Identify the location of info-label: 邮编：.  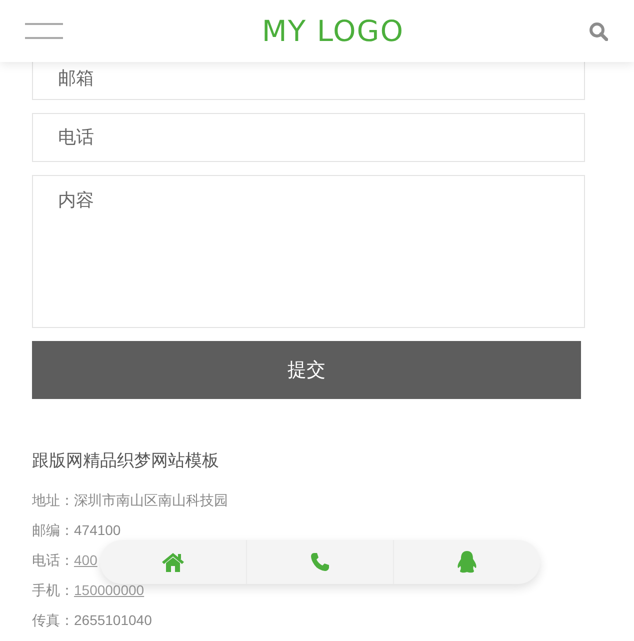
(53, 530).